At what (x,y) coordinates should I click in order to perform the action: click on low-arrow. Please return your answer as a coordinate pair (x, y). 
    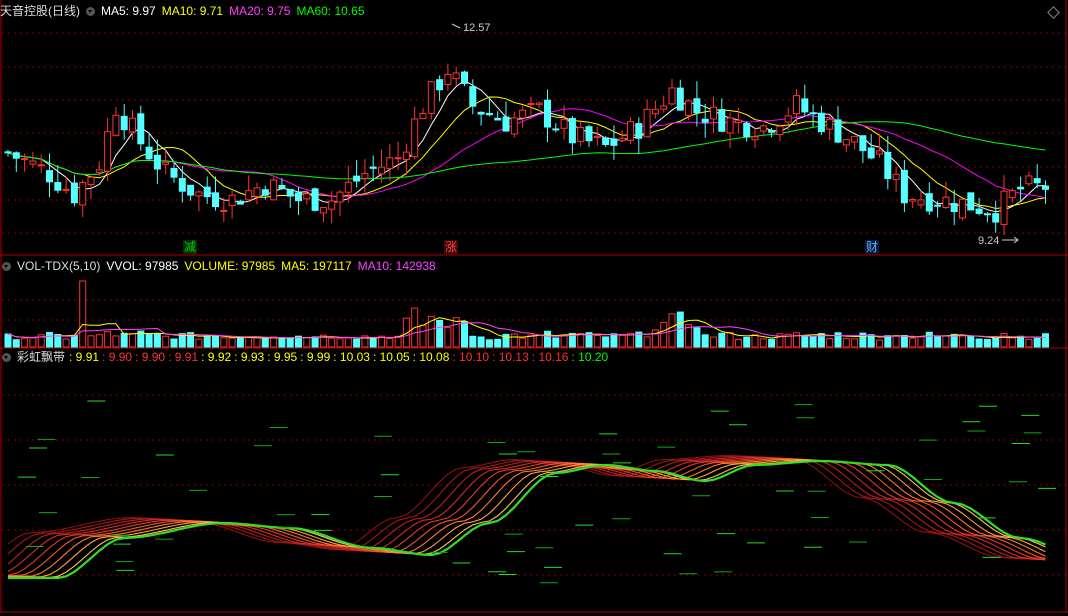
    Looking at the image, I should click on (1010, 240).